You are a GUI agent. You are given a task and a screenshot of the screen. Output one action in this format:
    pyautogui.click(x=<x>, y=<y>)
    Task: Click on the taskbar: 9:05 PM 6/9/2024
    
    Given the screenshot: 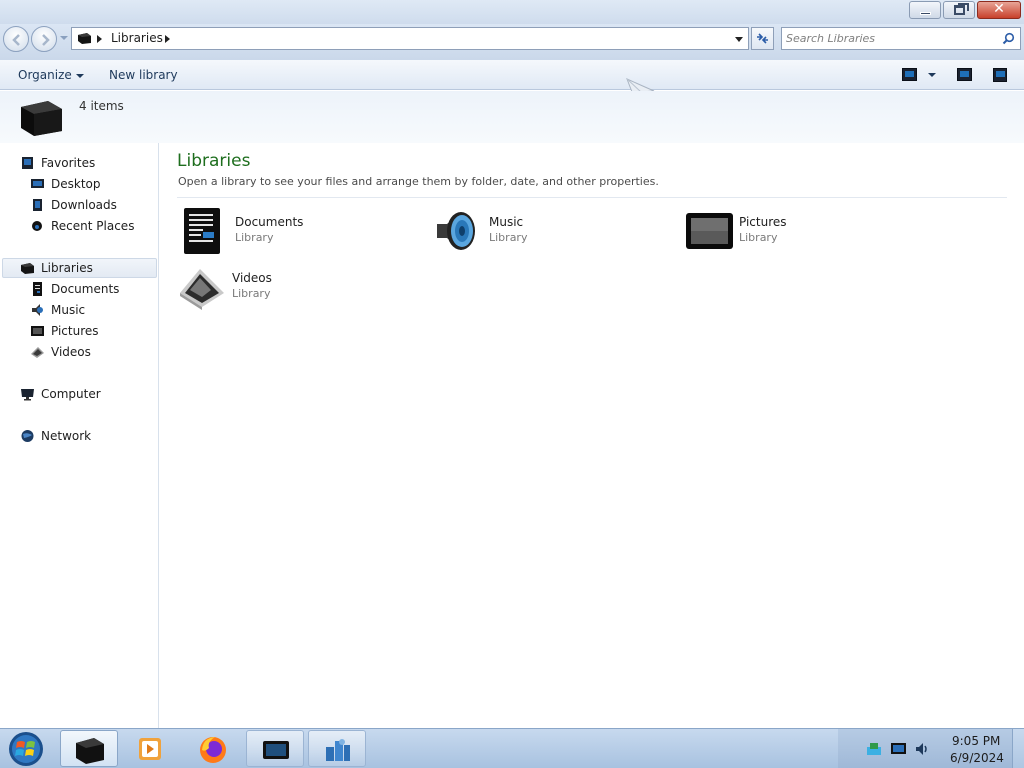 What is the action you would take?
    pyautogui.click(x=512, y=748)
    